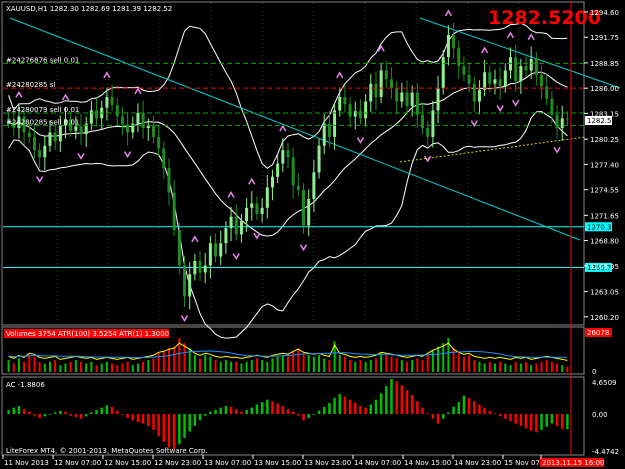 The height and width of the screenshot is (469, 625). What do you see at coordinates (377, 463) in the screenshot?
I see `time-tick-label: 14 Nov 07:00` at bounding box center [377, 463].